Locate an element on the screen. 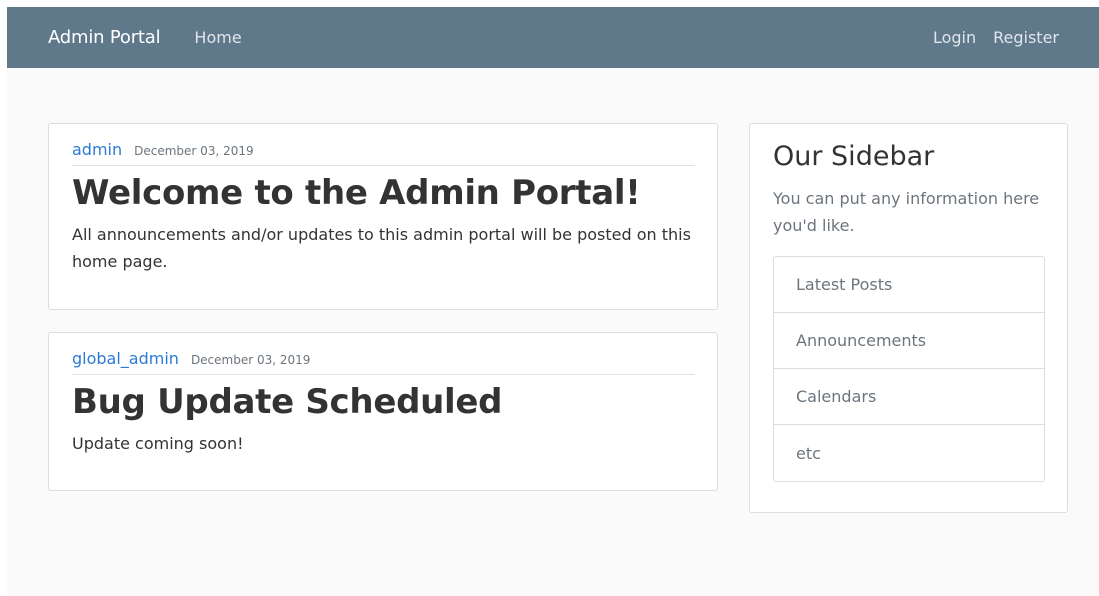 The height and width of the screenshot is (596, 1099). post-body: Update coming soon! is located at coordinates (158, 443).